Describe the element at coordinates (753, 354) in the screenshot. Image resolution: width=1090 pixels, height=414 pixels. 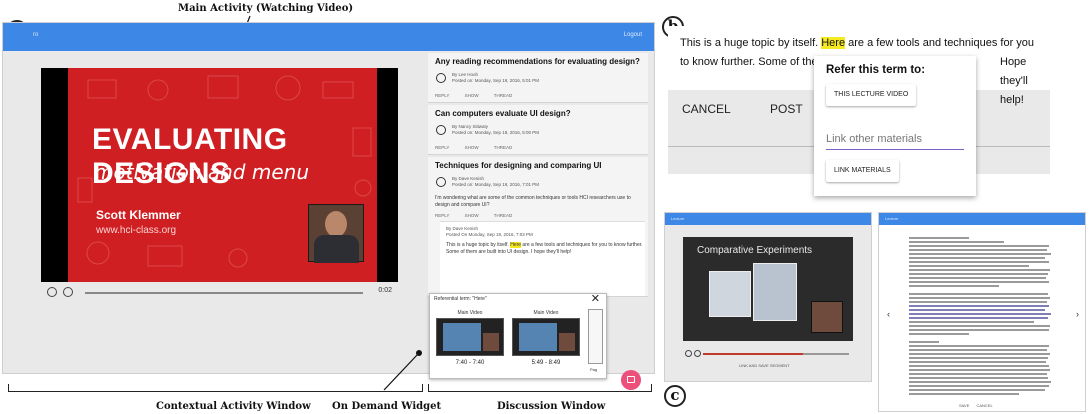
I see `selected-segment` at that location.